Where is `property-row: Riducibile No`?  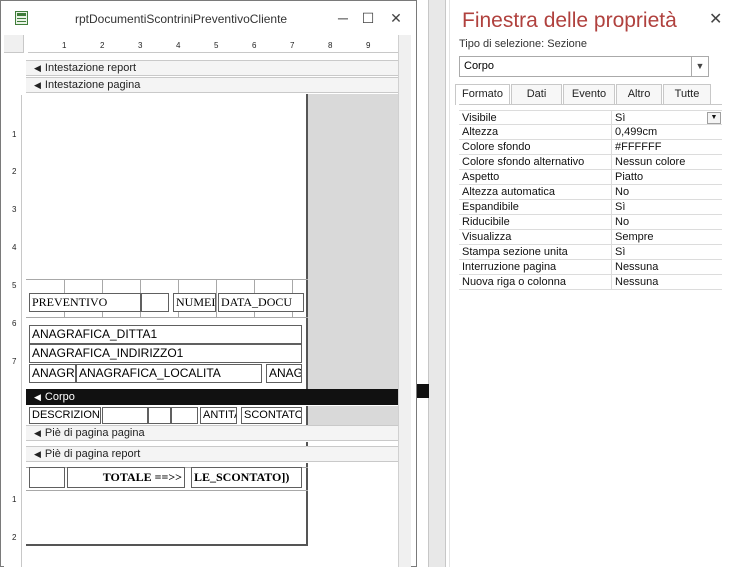 property-row: Riducibile No is located at coordinates (590, 222).